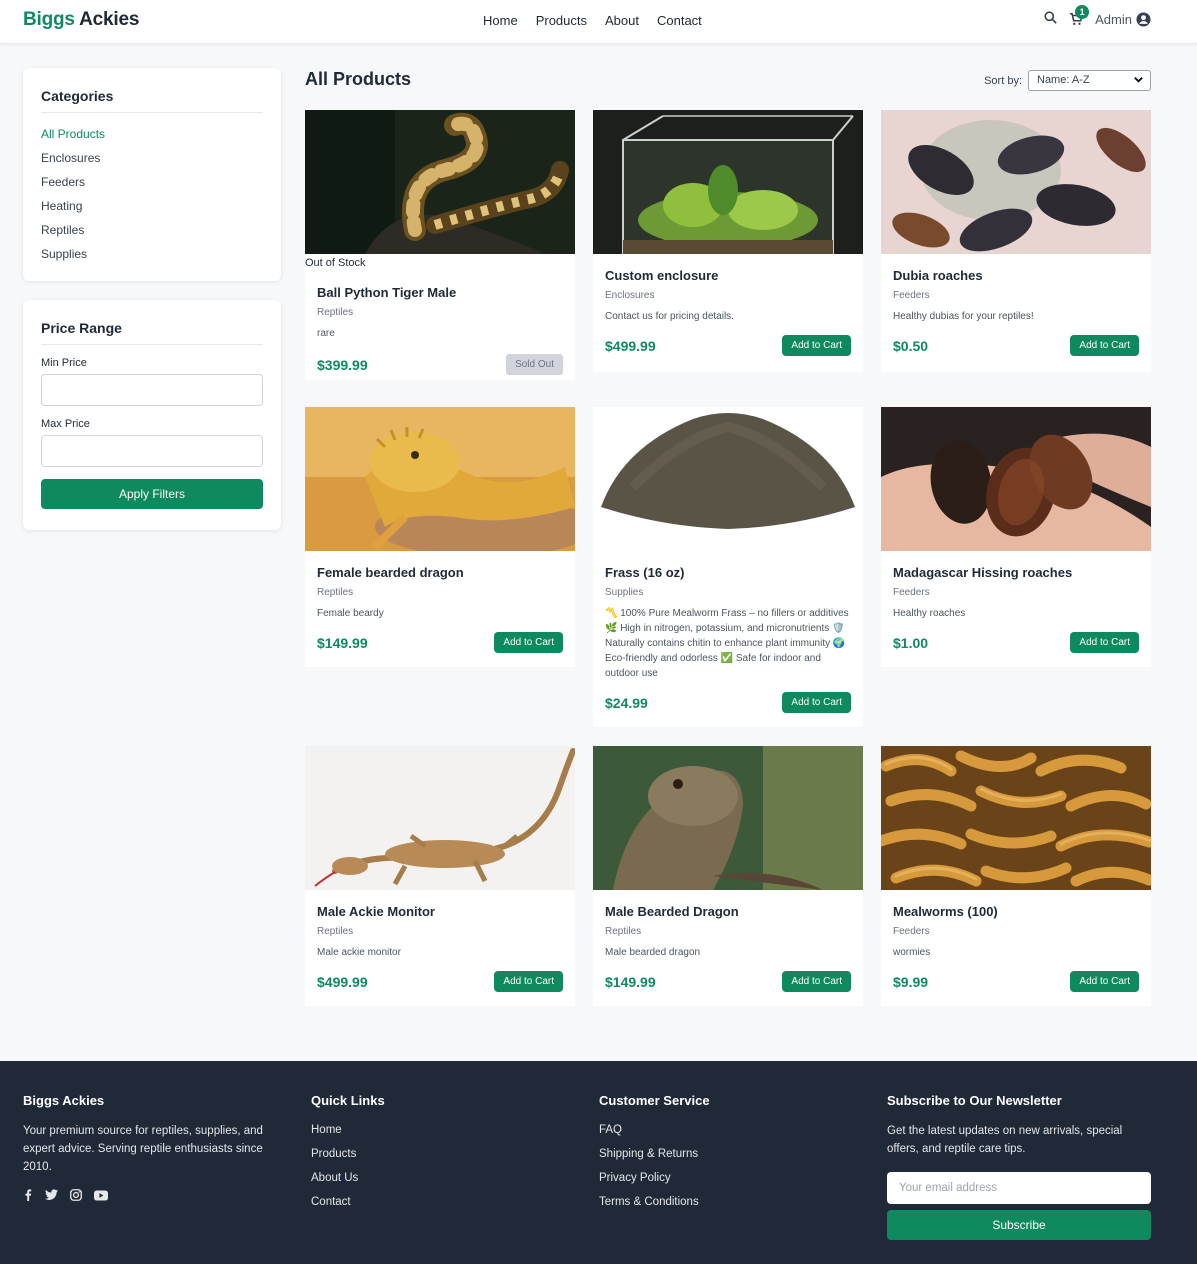 This screenshot has width=1197, height=1264. I want to click on product-price: $399.99, so click(342, 364).